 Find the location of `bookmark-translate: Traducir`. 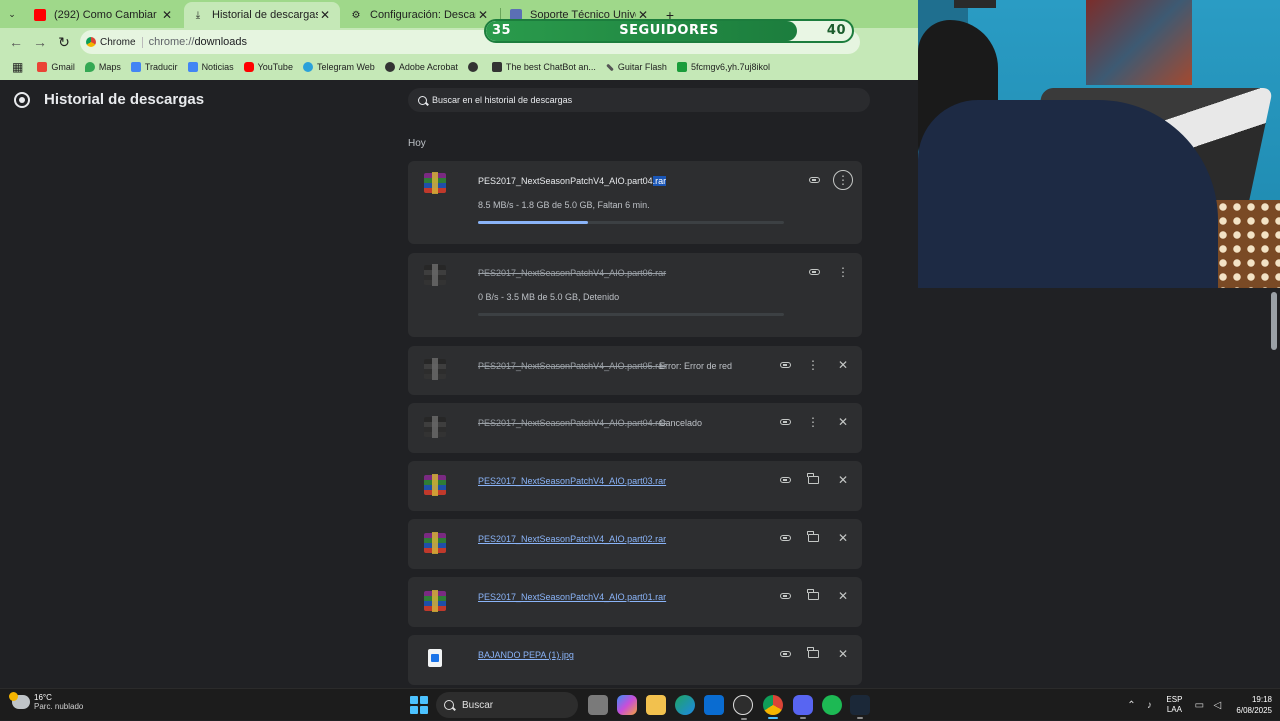

bookmark-translate: Traducir is located at coordinates (154, 67).